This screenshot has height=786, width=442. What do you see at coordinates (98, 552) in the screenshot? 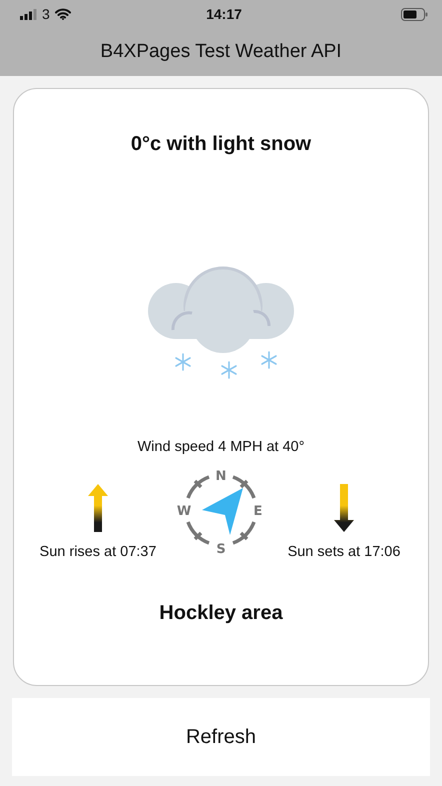
I see `sunrise-time: Sun rises at 07:37` at bounding box center [98, 552].